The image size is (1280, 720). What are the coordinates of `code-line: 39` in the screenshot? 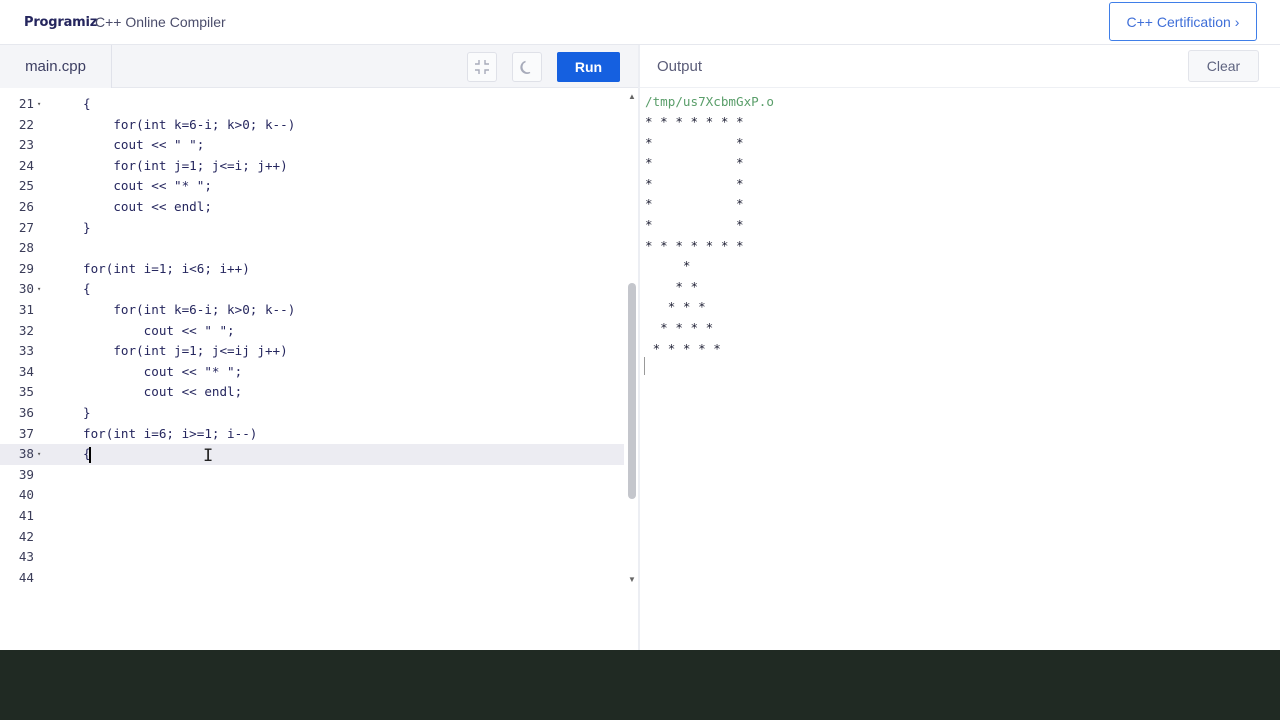 It's located at (312, 475).